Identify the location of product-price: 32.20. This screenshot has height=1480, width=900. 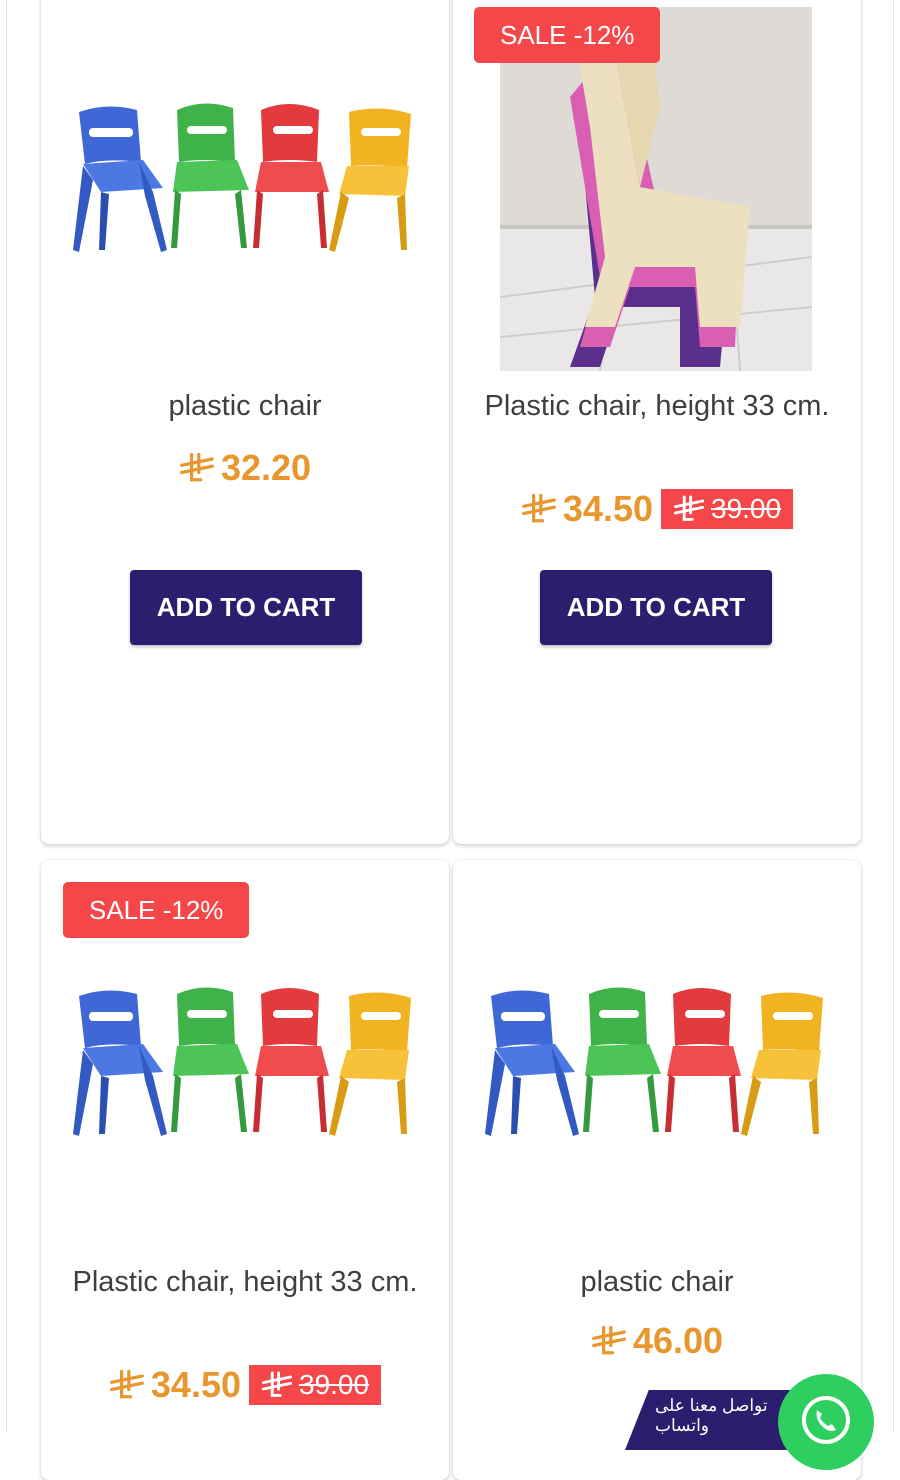
(245, 468).